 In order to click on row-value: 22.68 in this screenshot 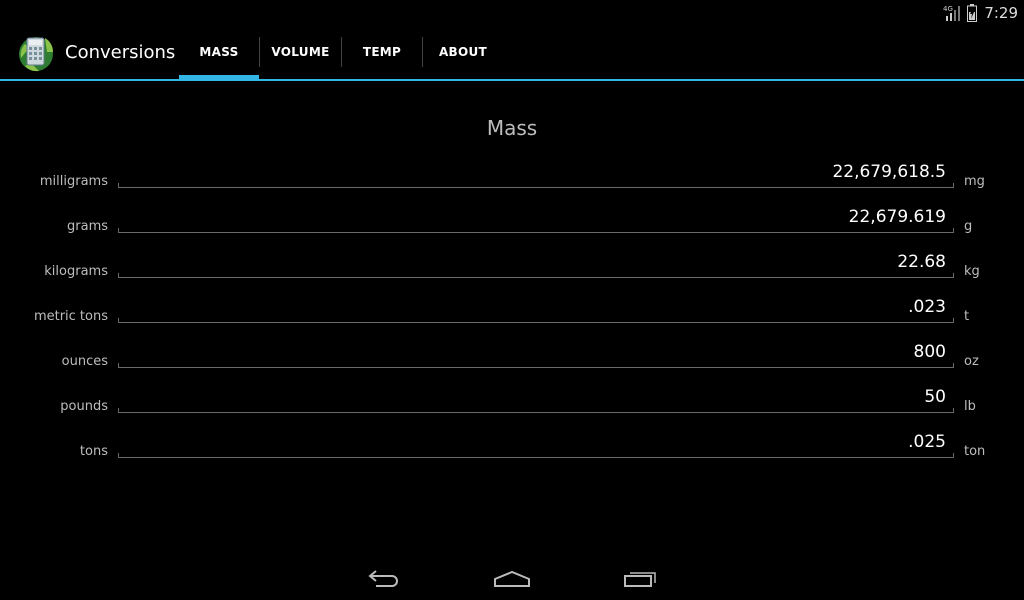, I will do `click(921, 262)`.